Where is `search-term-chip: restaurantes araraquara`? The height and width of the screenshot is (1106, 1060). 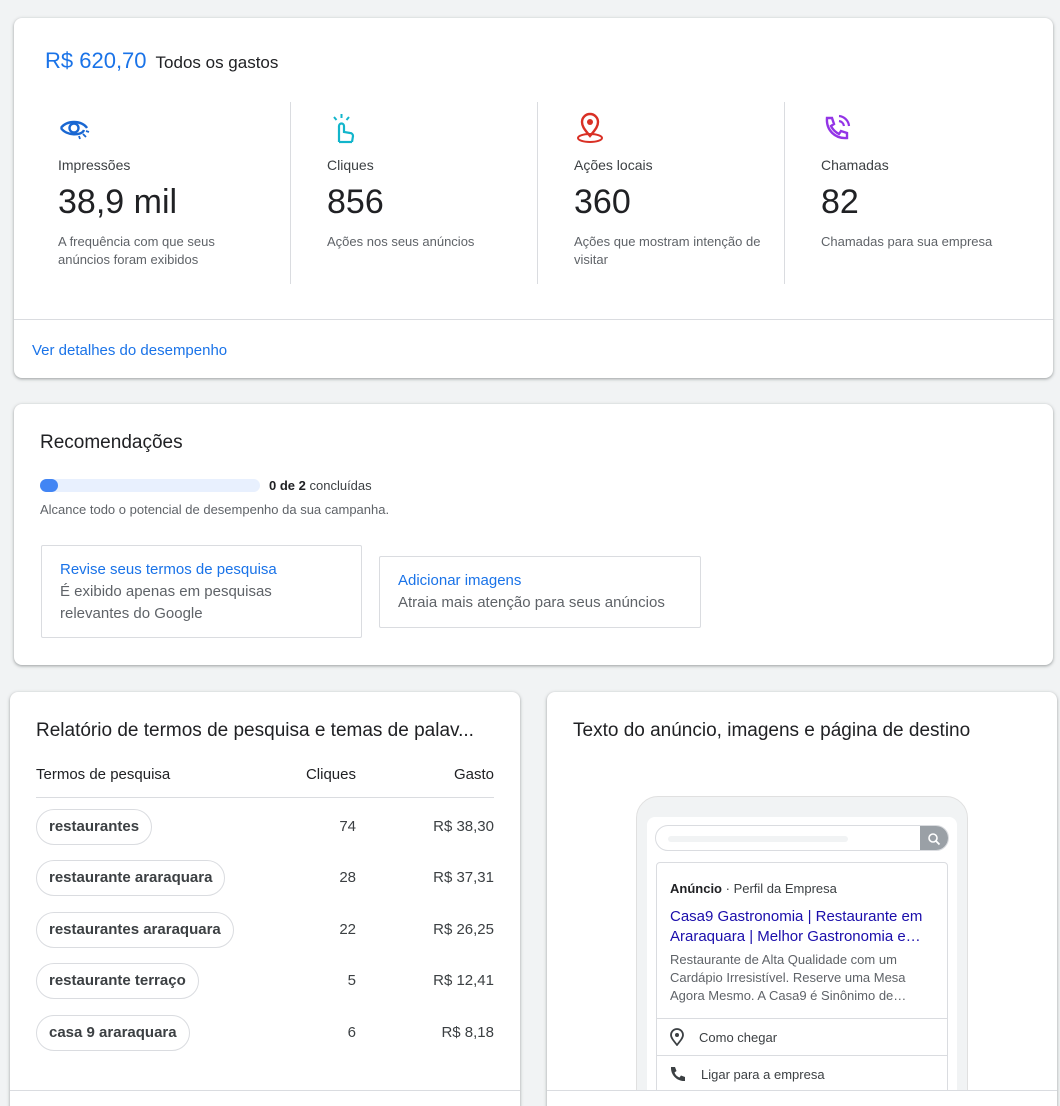
search-term-chip: restaurantes araraquara is located at coordinates (135, 930).